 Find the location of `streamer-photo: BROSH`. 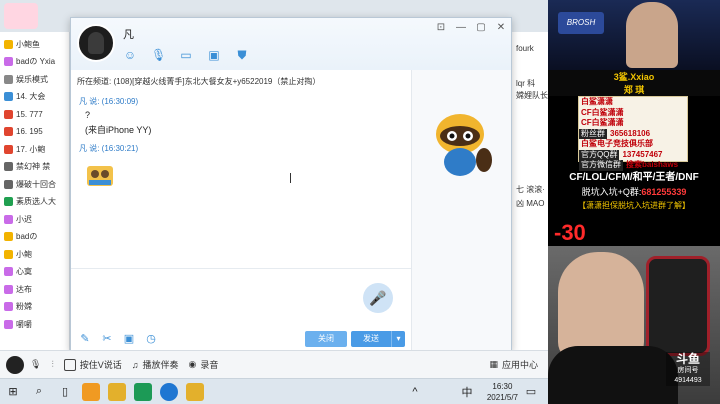

streamer-photo: BROSH is located at coordinates (634, 35).